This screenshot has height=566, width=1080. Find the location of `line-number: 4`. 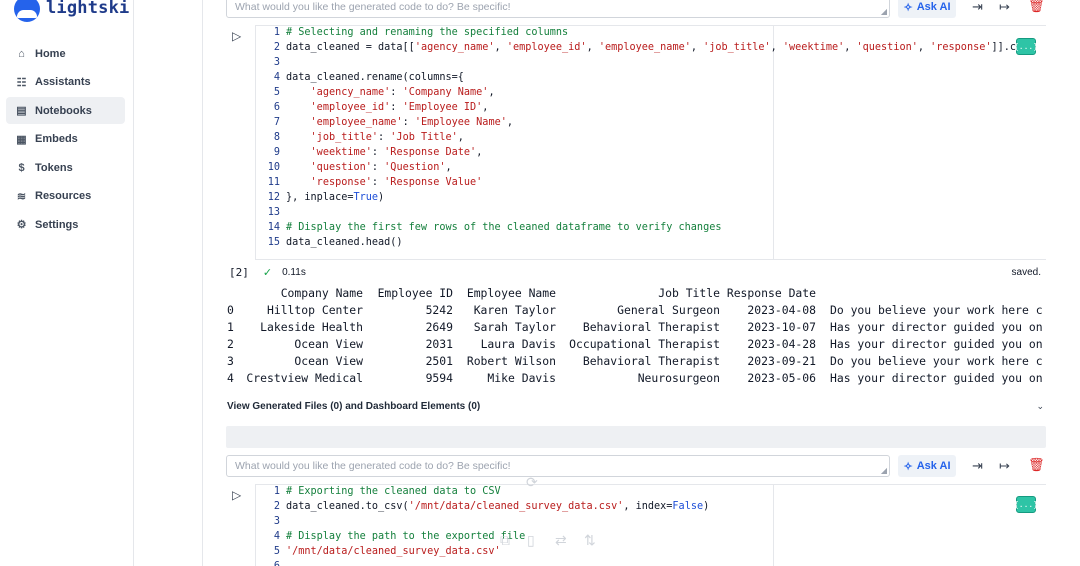

line-number: 4 is located at coordinates (276, 536).